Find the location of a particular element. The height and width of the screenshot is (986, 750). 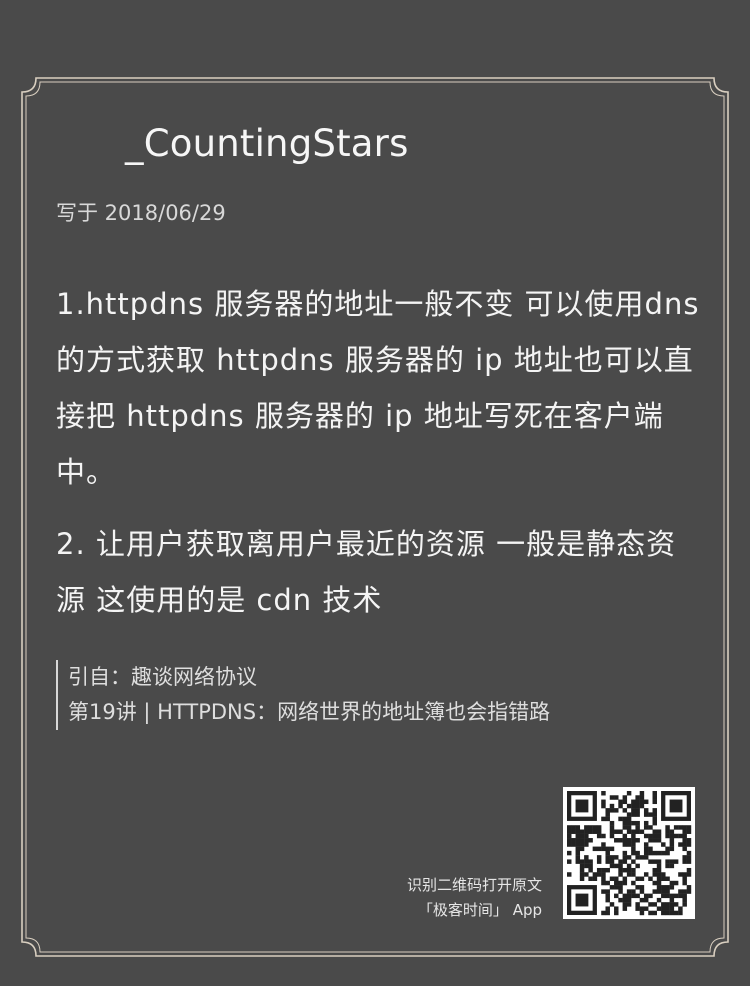

qr-caption: 识别二维码打开原文 「极客时间」 App is located at coordinates (432, 898).